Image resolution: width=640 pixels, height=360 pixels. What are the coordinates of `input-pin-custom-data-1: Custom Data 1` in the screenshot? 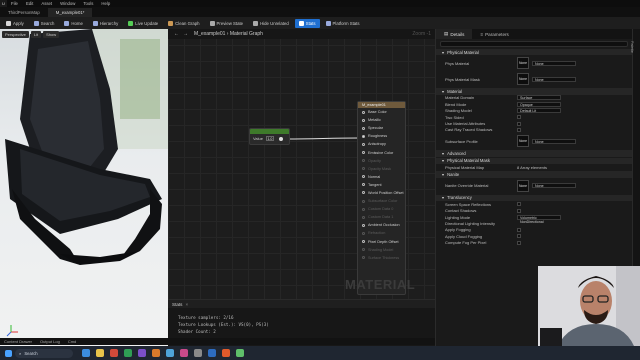 It's located at (381, 217).